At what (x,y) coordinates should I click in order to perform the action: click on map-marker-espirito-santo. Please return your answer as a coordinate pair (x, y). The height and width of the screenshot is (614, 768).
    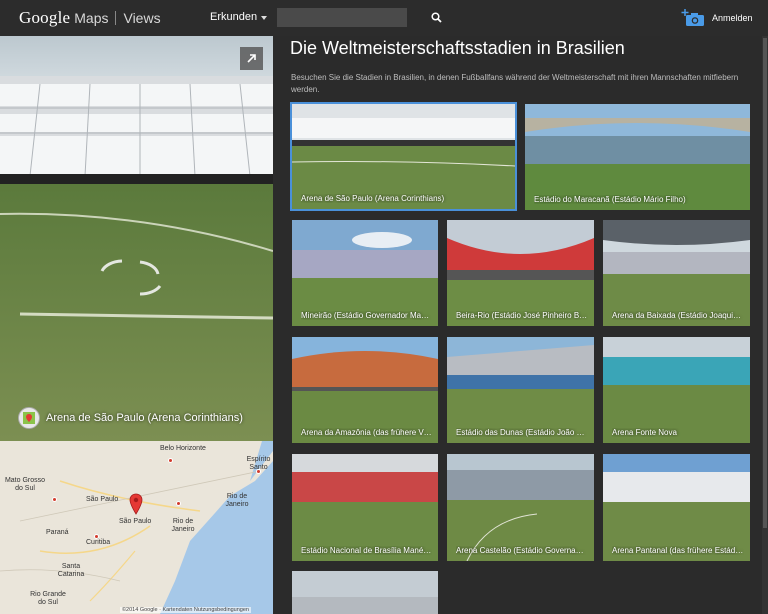
    Looking at the image, I should click on (258, 471).